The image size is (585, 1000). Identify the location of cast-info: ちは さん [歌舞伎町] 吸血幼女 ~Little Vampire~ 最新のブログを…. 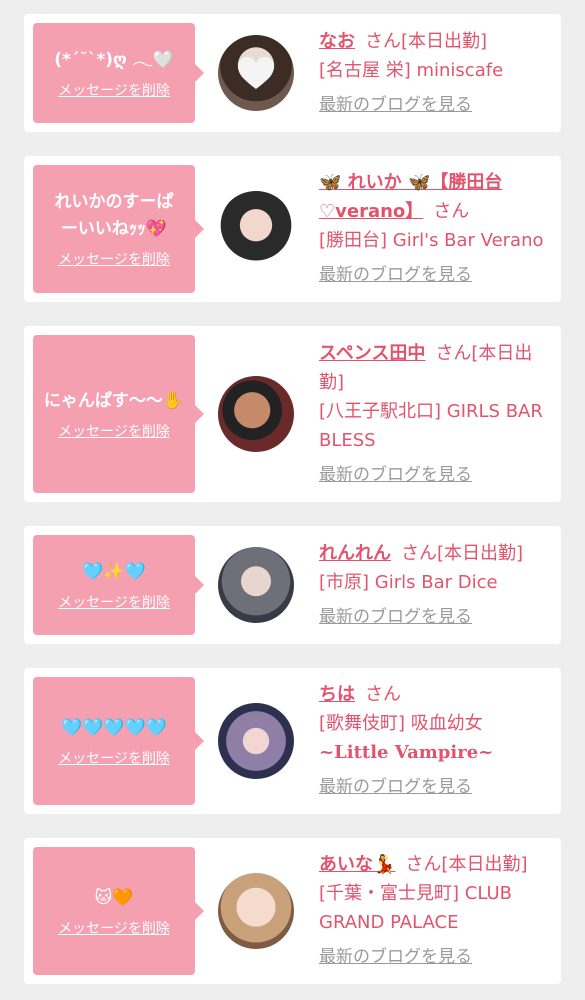
(440, 741).